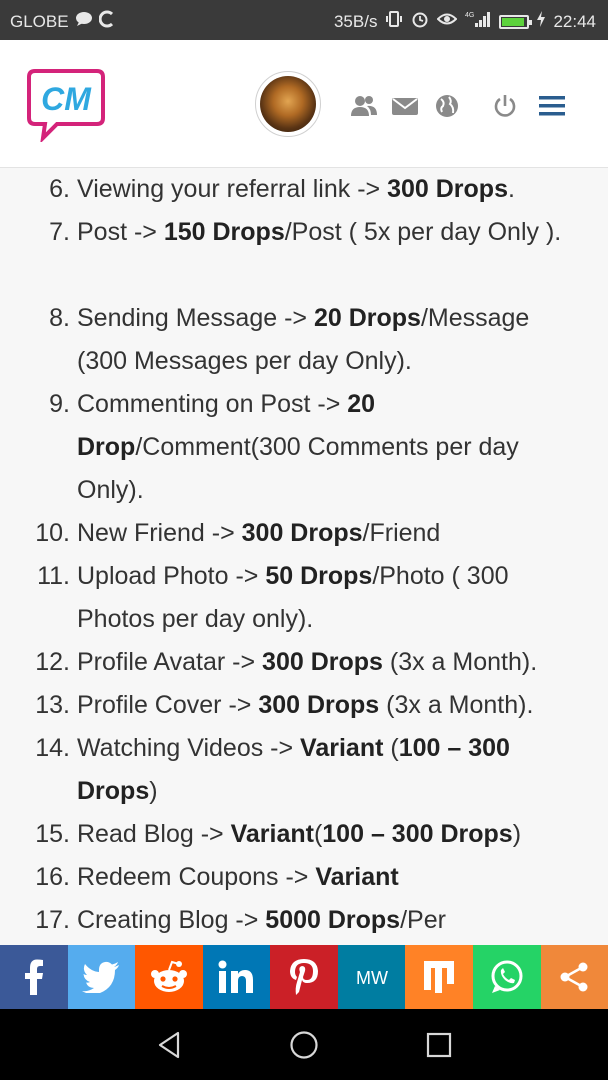 This screenshot has width=608, height=1080. I want to click on text-segment: Viewing your referral link ->, so click(232, 189).